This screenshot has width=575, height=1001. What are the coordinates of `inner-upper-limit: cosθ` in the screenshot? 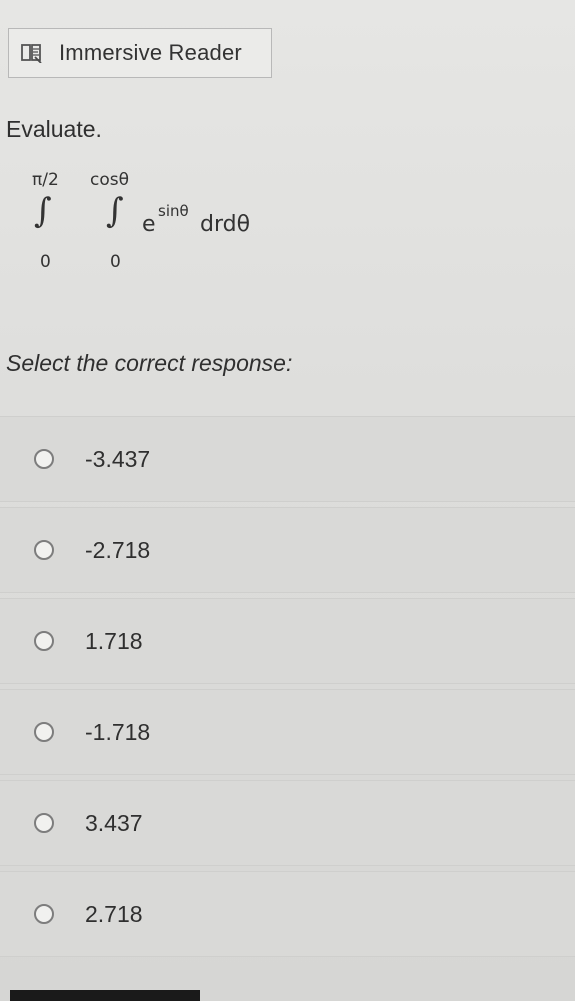 It's located at (110, 180).